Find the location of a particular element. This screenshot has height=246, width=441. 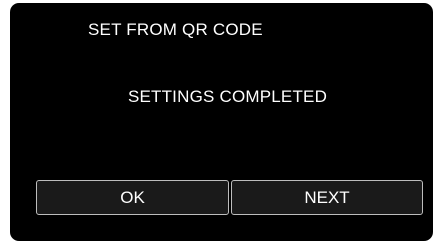

screen-title: SET FROM QR CODE is located at coordinates (175, 29).